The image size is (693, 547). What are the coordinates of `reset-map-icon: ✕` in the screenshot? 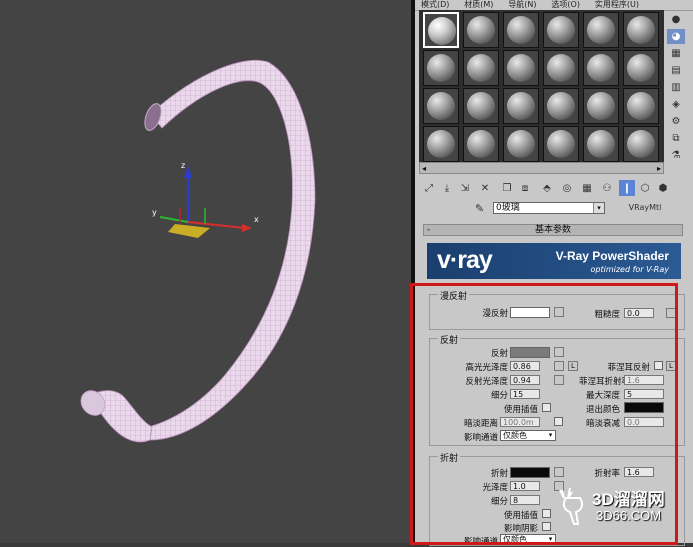 It's located at (485, 188).